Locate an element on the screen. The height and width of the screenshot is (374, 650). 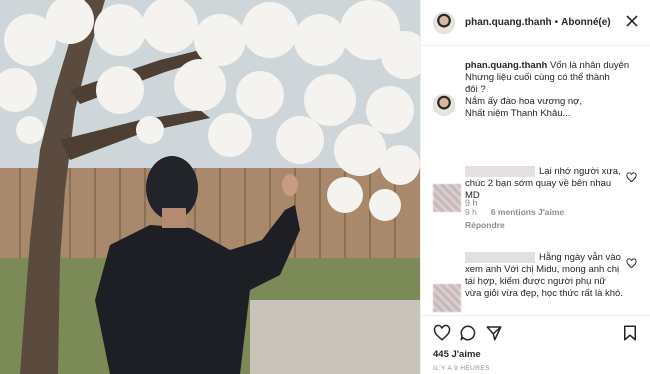
comment-1-meta: 9 h 6 mentions J'aime Répondre is located at coordinates (557, 218).